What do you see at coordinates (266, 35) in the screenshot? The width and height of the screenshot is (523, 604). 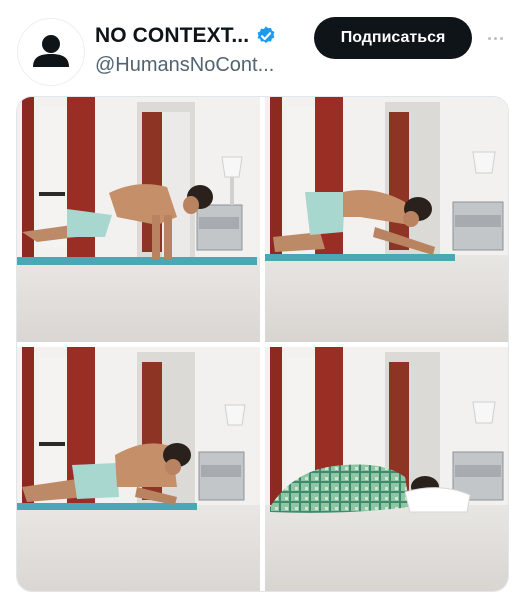 I see `verified-badge-icon` at bounding box center [266, 35].